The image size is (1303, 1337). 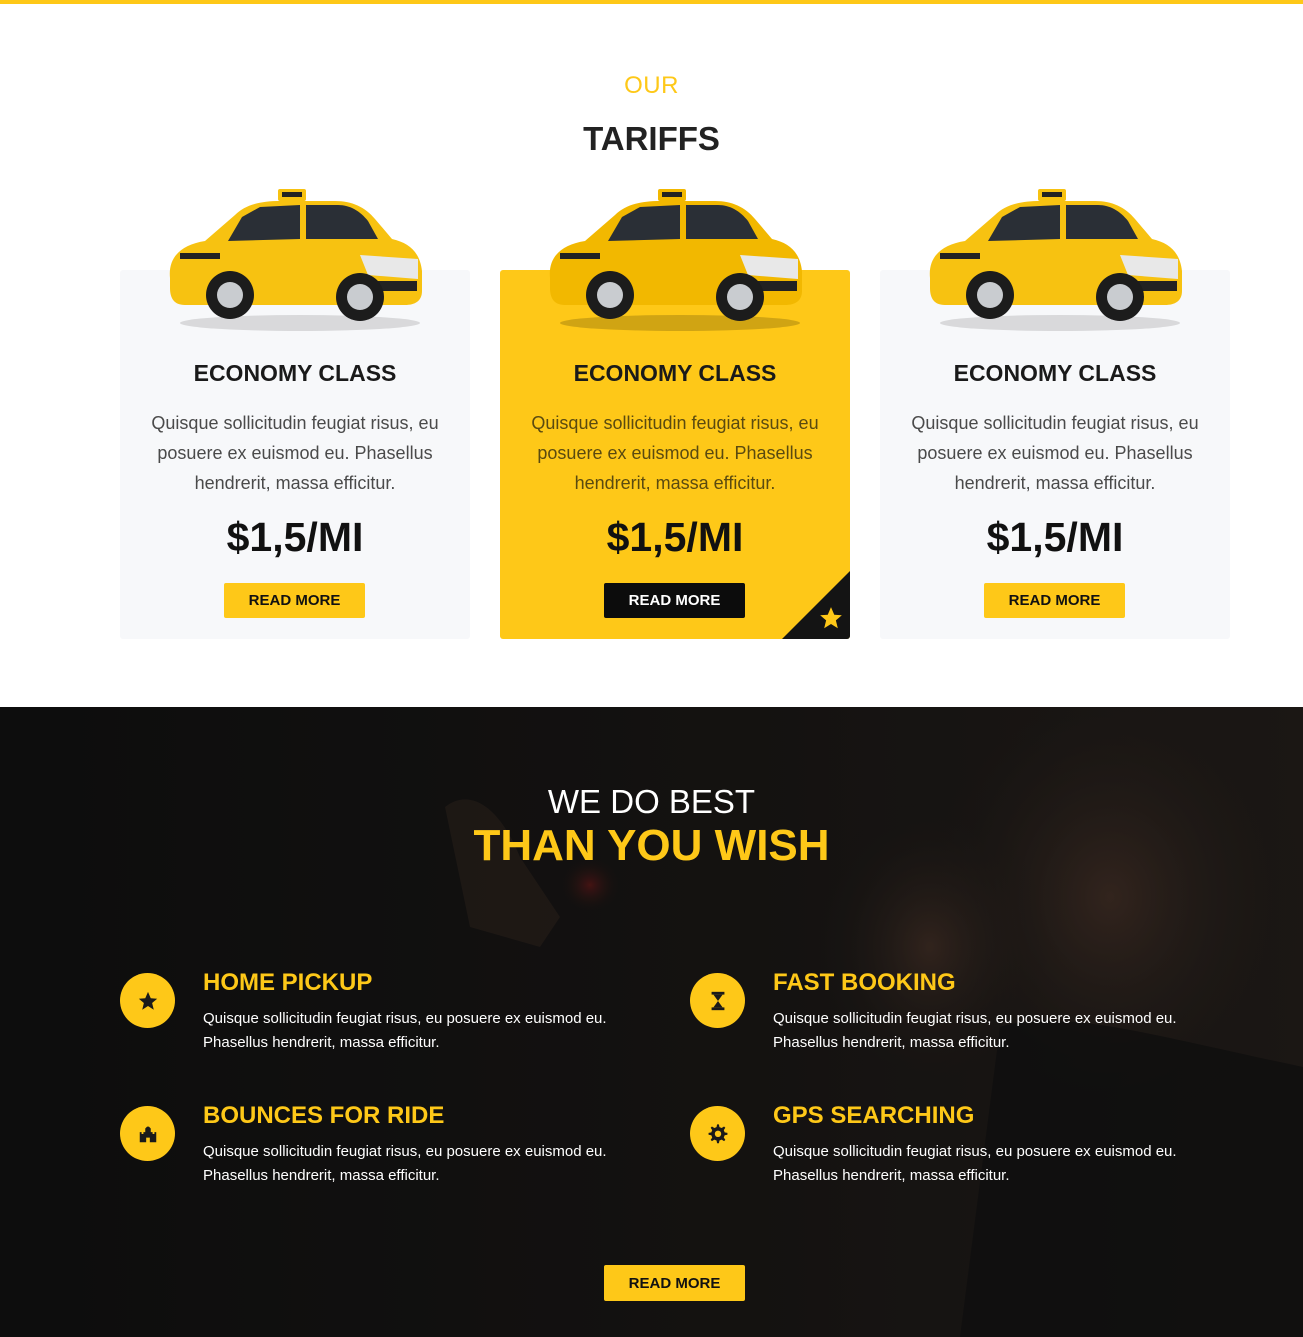 I want to click on gear-icon, so click(x=717, y=1133).